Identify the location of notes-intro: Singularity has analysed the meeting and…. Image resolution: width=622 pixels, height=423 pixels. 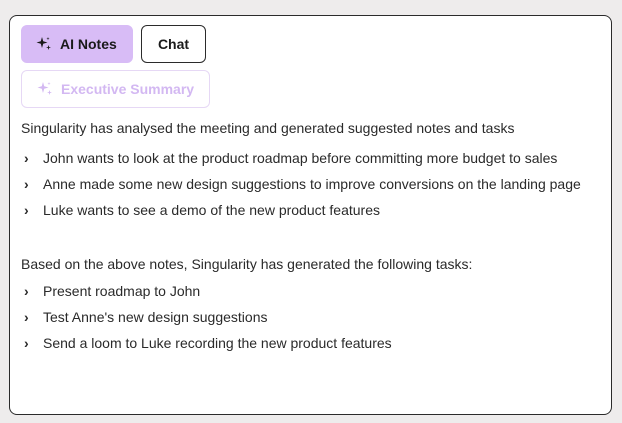
(268, 128).